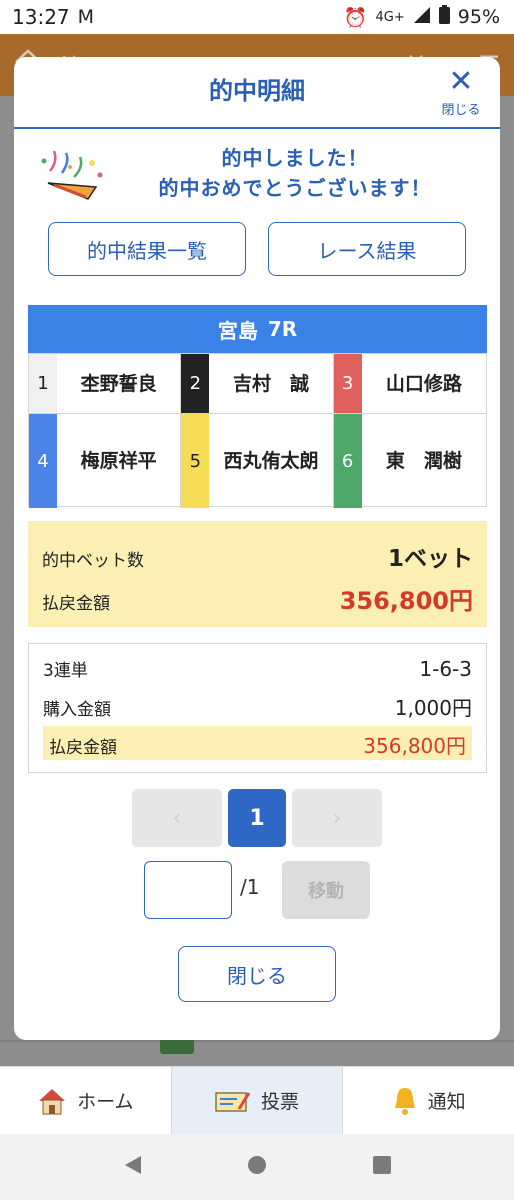  I want to click on racer-name: 杢野誓良, so click(118, 383).